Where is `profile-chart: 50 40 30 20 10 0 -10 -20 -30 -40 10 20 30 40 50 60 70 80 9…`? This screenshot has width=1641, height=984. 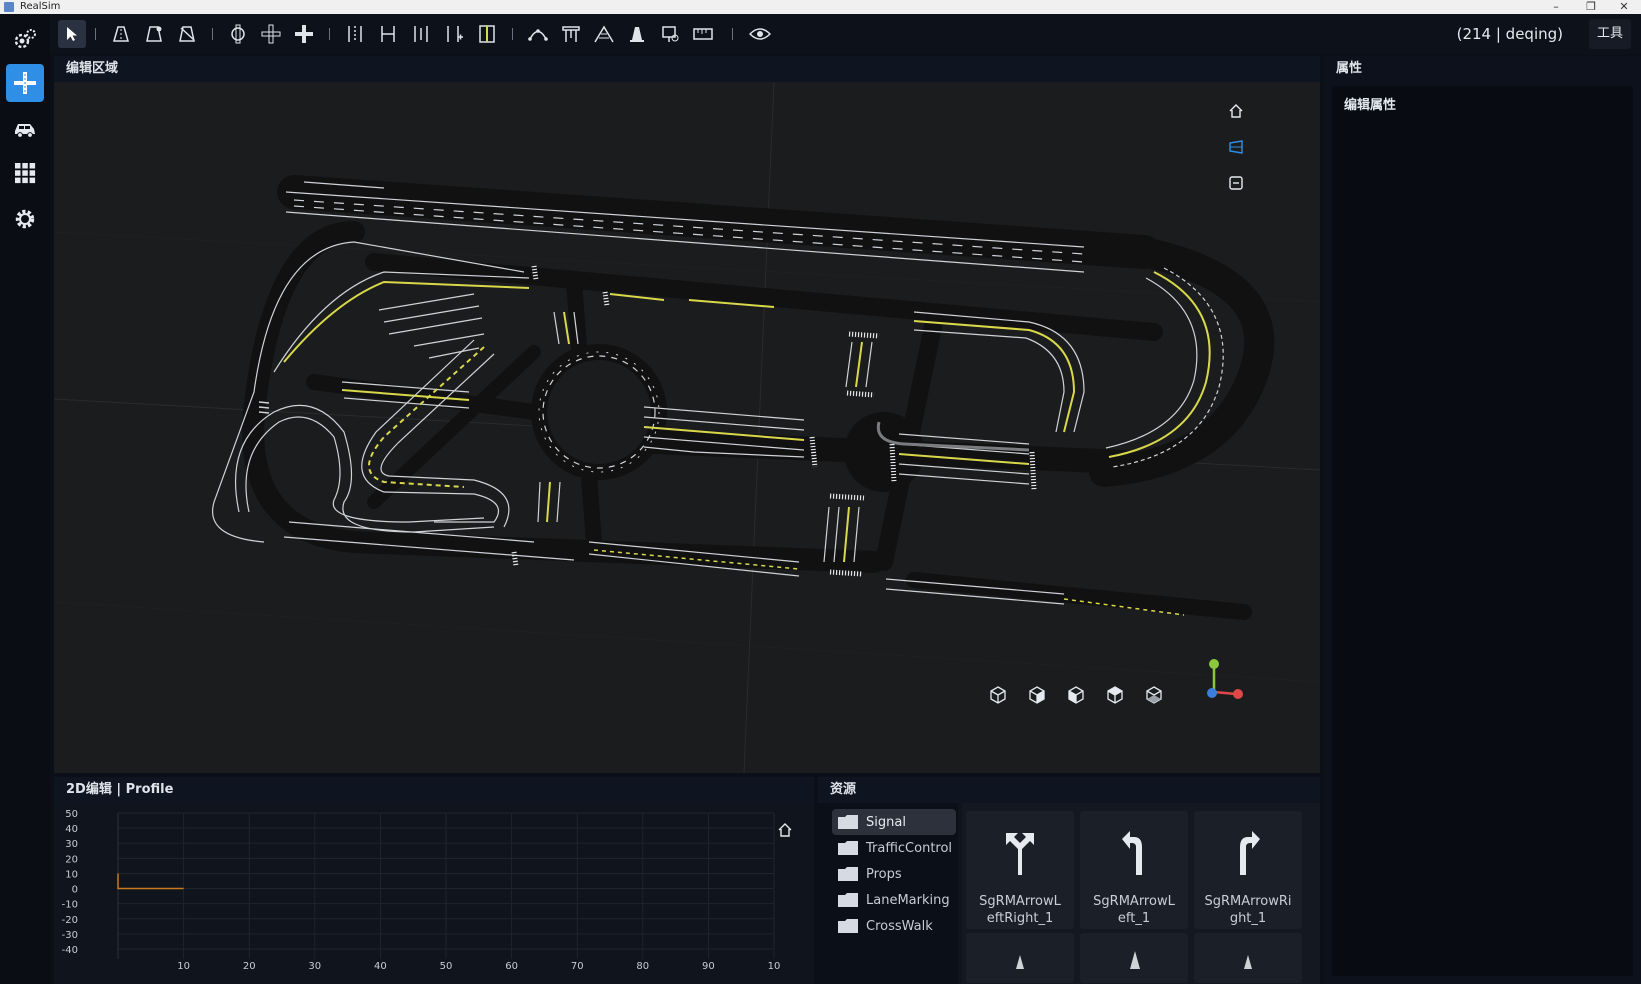
profile-chart: 50 40 30 20 10 0 -10 -20 -30 -40 10 20 30 40 50 60 70 80 9… is located at coordinates (434, 893).